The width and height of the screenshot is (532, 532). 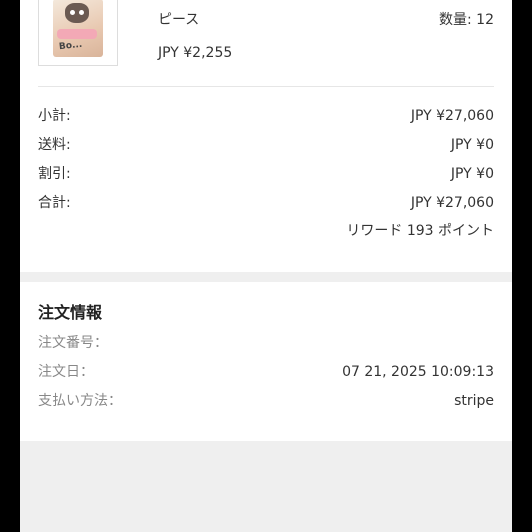 What do you see at coordinates (452, 116) in the screenshot?
I see `subtotal-value: JPY ¥27,060` at bounding box center [452, 116].